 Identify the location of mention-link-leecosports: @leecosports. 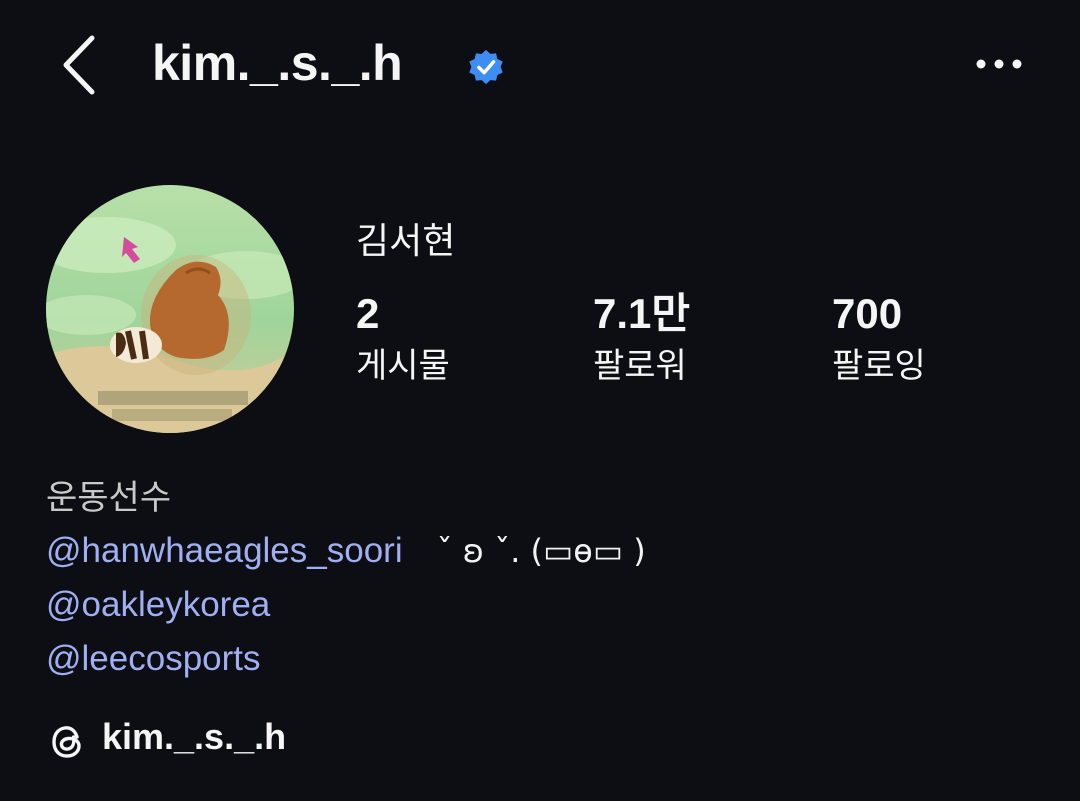
(153, 658).